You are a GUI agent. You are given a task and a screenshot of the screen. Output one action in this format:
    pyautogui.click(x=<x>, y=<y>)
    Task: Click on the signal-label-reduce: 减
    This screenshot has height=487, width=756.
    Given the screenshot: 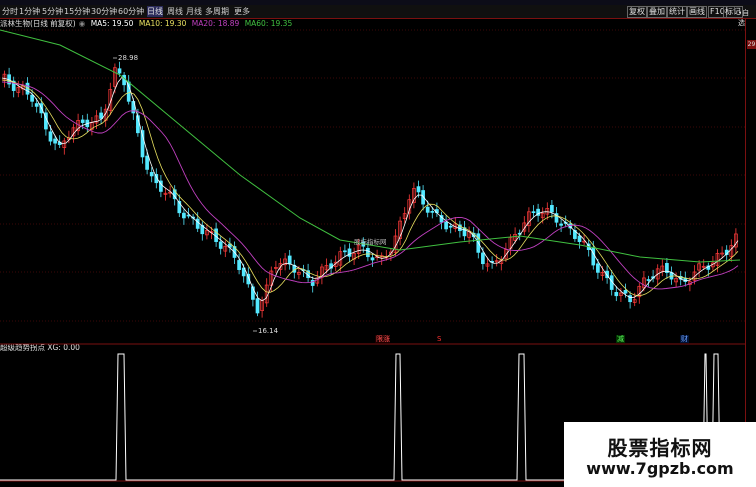 What is the action you would take?
    pyautogui.click(x=620, y=338)
    